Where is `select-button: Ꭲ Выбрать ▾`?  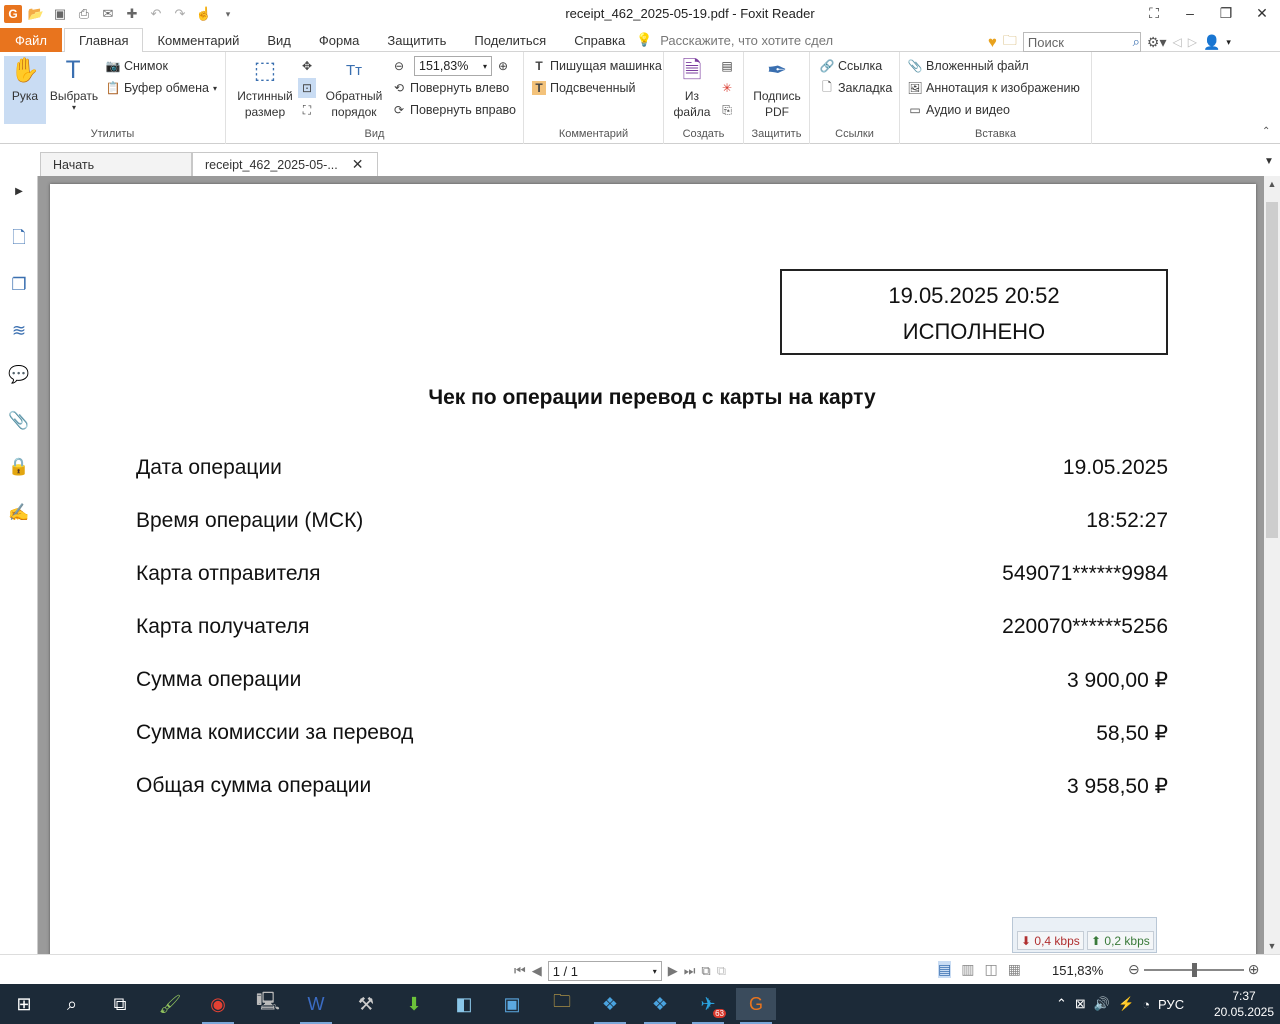 select-button: Ꭲ Выбрать ▾ is located at coordinates (74, 84).